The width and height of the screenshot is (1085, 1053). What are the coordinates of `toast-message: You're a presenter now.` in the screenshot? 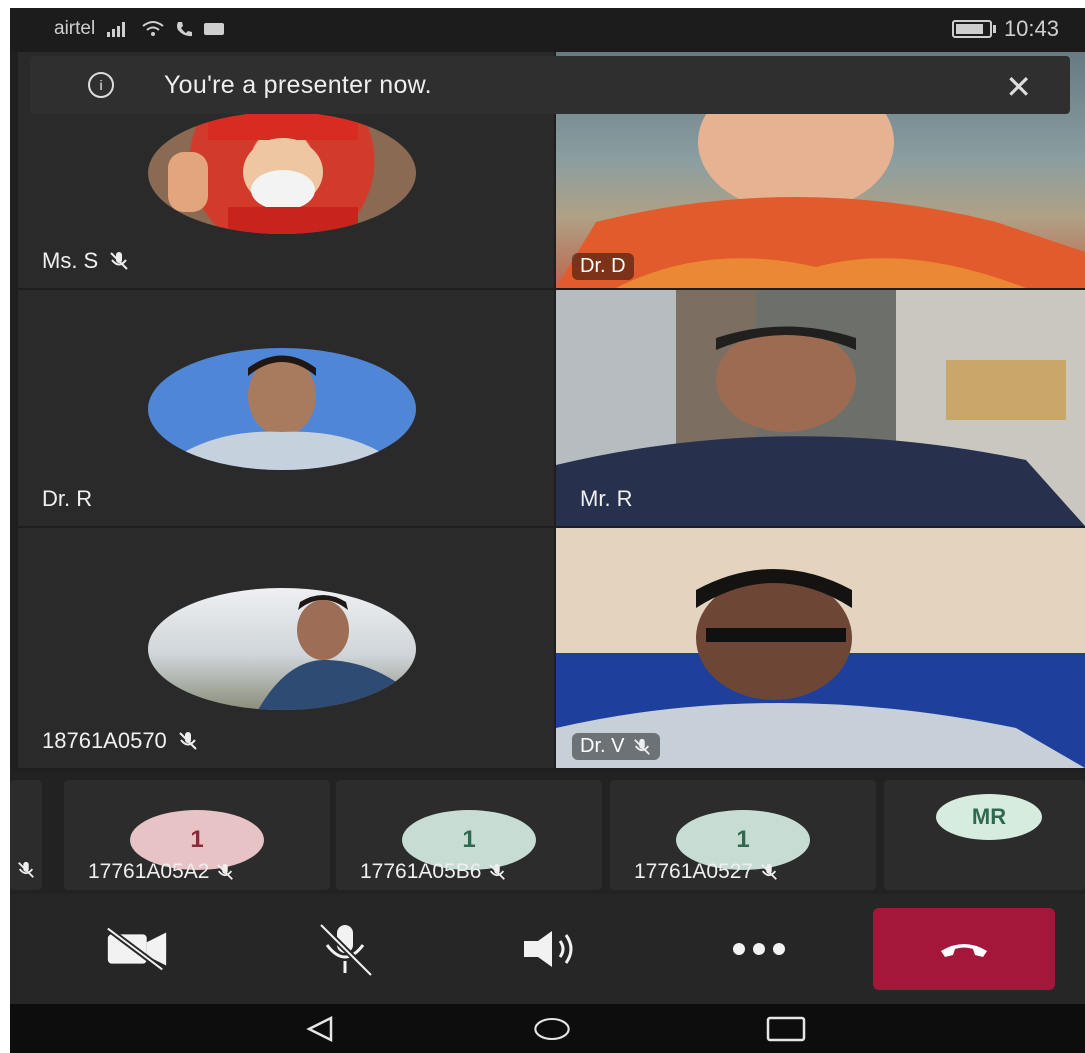 It's located at (298, 84).